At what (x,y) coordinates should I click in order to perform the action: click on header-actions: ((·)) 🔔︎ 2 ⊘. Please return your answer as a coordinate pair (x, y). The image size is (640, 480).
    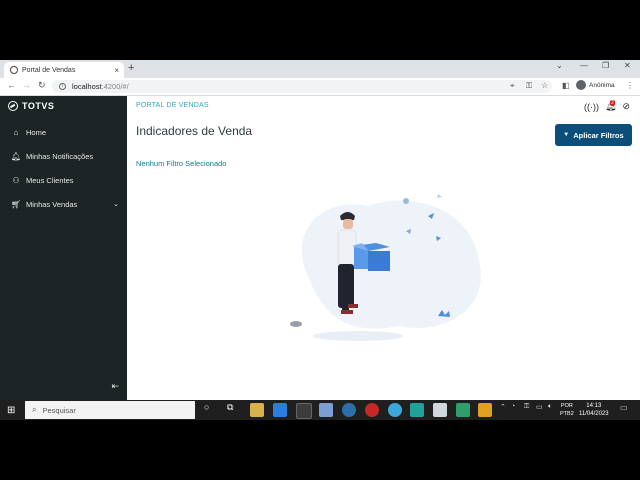
    Looking at the image, I should click on (607, 106).